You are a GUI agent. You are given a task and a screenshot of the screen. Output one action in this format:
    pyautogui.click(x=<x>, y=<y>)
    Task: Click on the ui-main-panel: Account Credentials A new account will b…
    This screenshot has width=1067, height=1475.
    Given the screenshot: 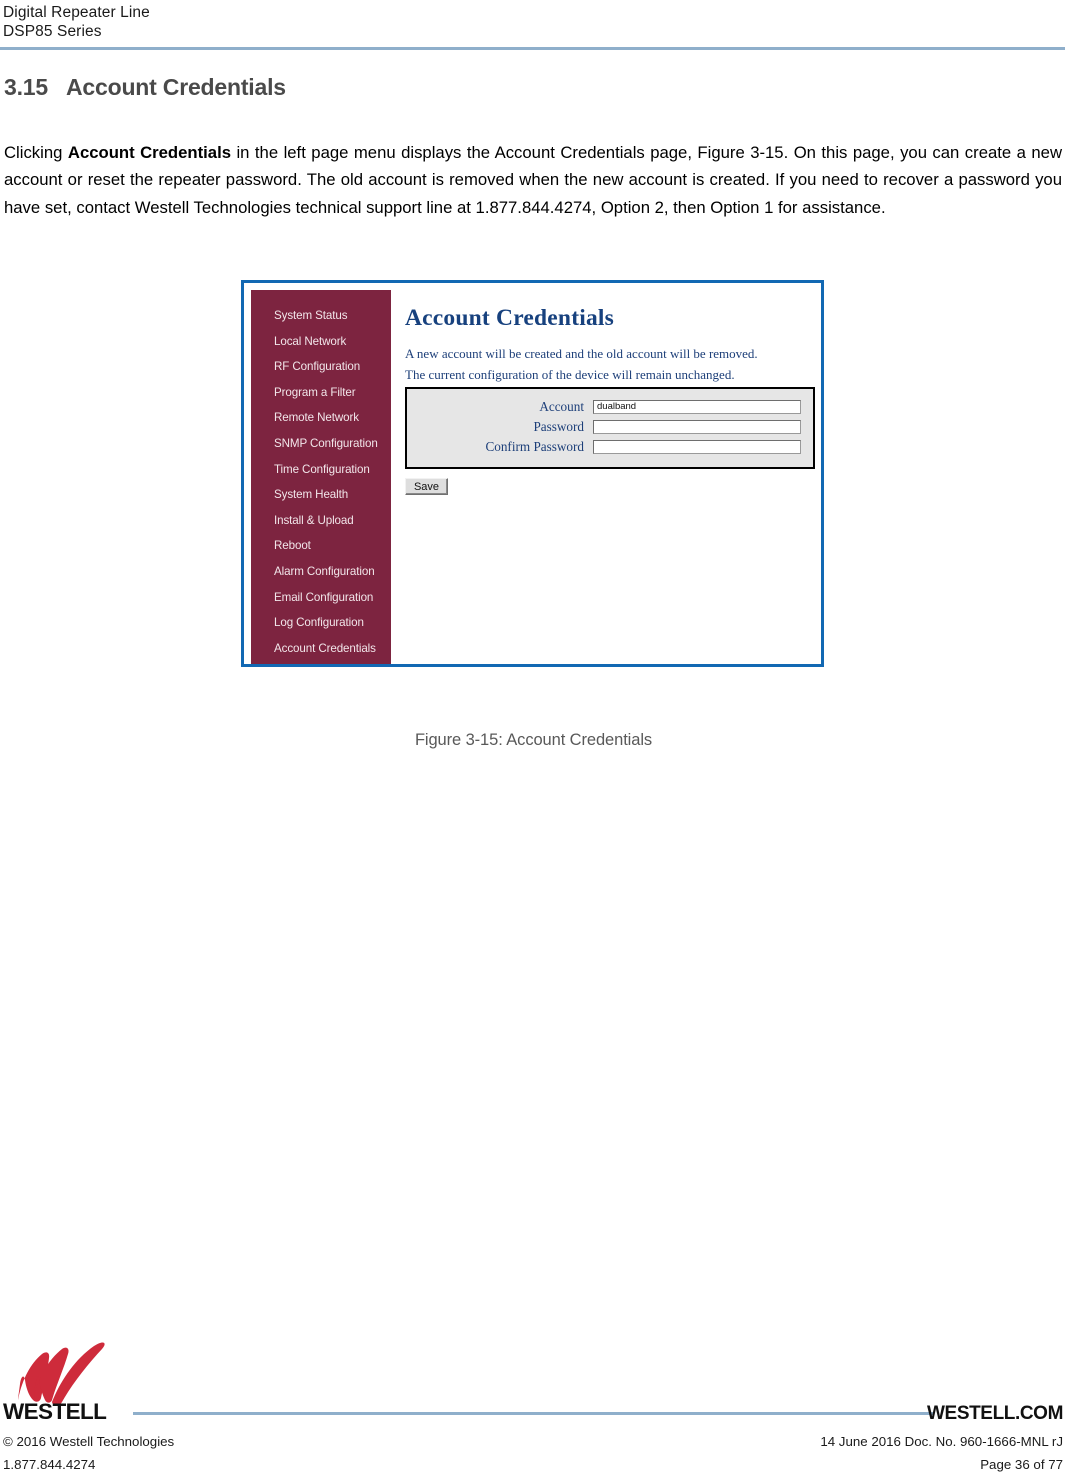 What is the action you would take?
    pyautogui.click(x=606, y=473)
    